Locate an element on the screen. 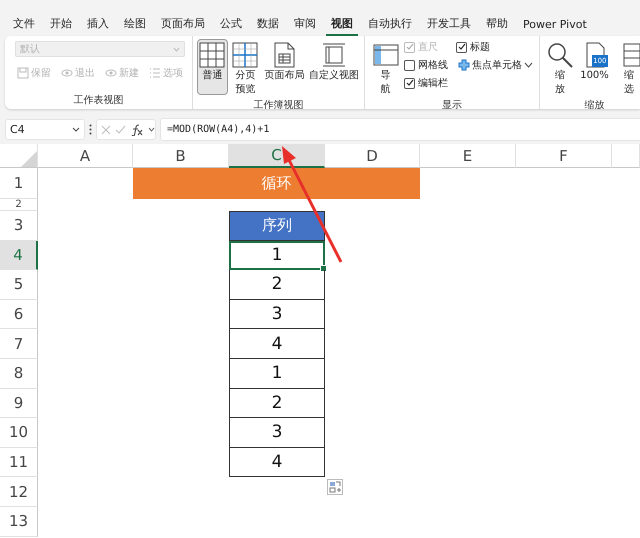 The width and height of the screenshot is (640, 538). navigation-button: 导 航 is located at coordinates (385, 69).